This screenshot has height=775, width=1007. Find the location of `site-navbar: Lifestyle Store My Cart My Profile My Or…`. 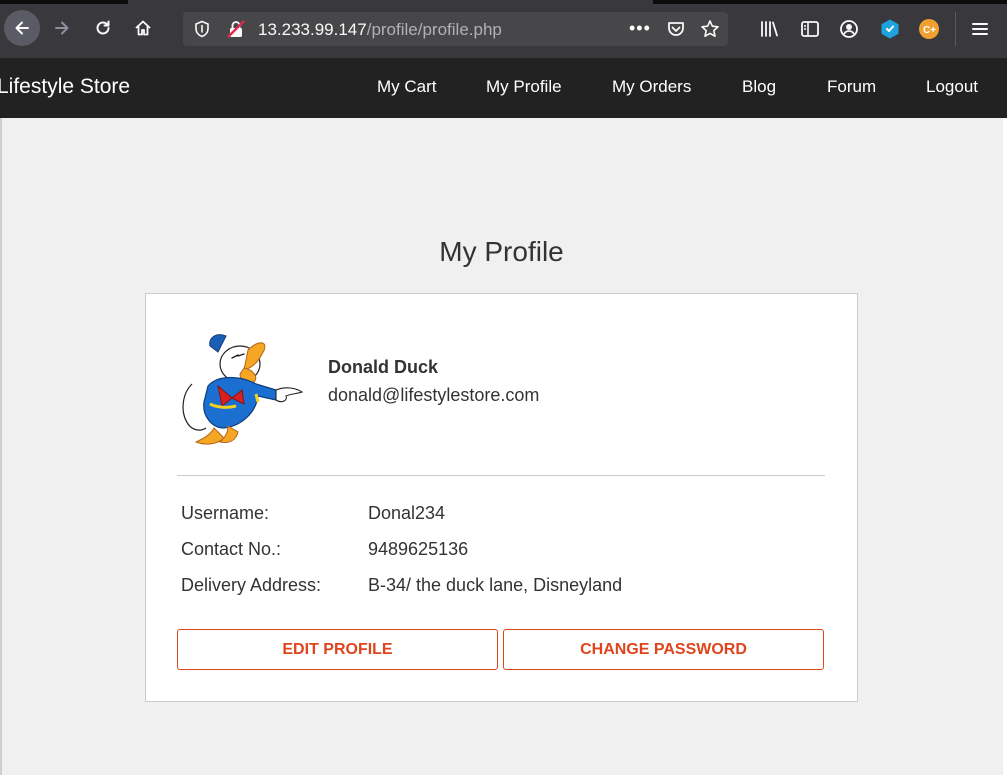

site-navbar: Lifestyle Store My Cart My Profile My Or… is located at coordinates (503, 88).